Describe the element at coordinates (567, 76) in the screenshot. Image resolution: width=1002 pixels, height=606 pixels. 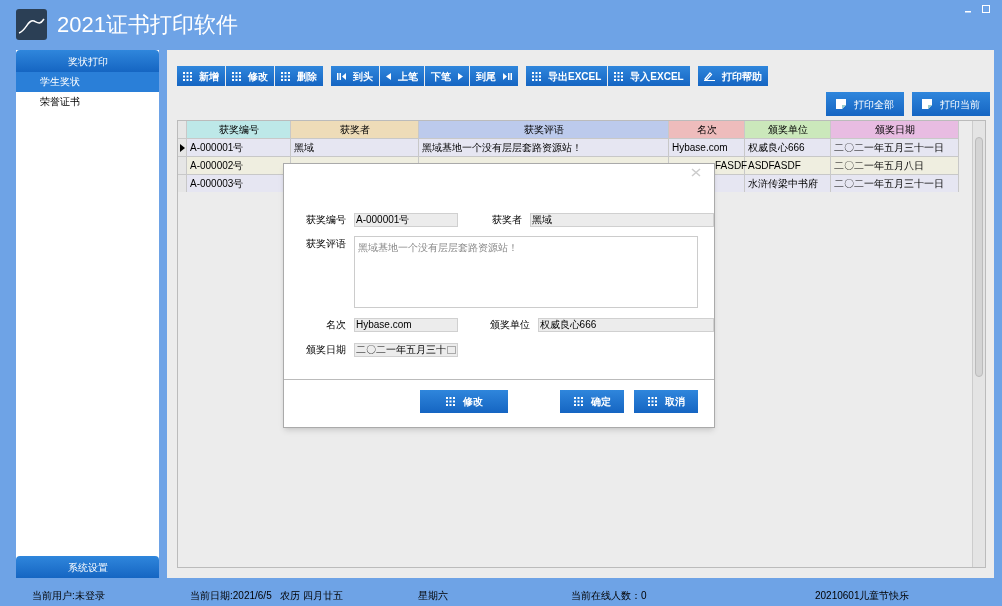
I see `toolbar-button: 导出EXCEL` at that location.